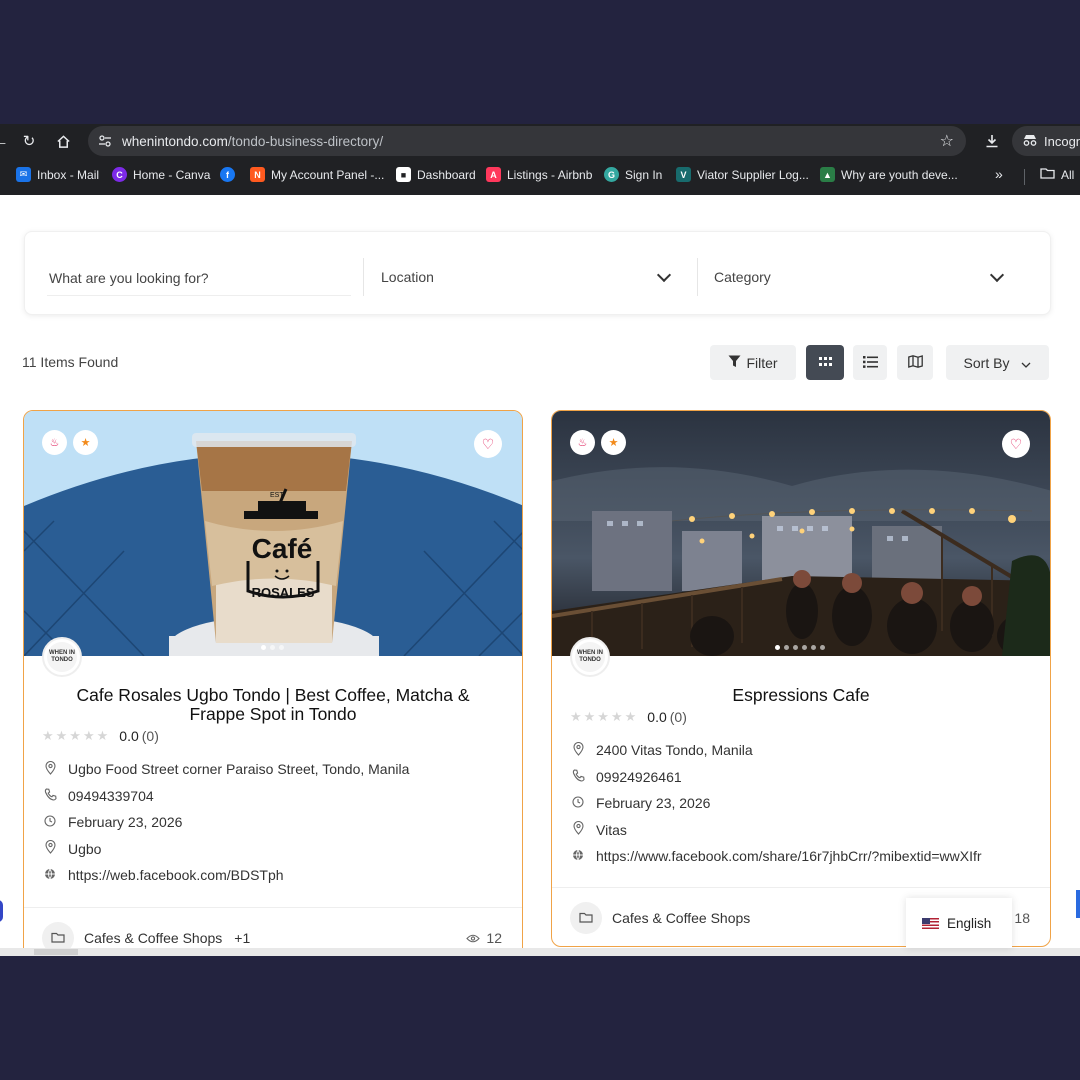 This screenshot has width=1080, height=1080. Describe the element at coordinates (540, 952) in the screenshot. I see `horizontal-scrollbar` at that location.